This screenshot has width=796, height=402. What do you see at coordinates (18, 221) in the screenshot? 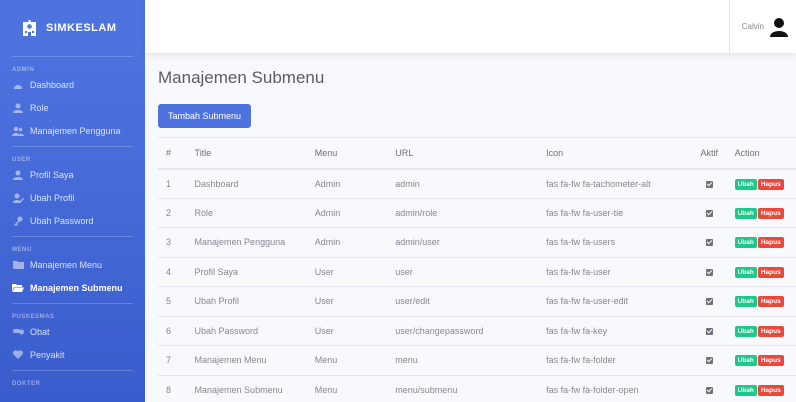
I see `key-icon` at bounding box center [18, 221].